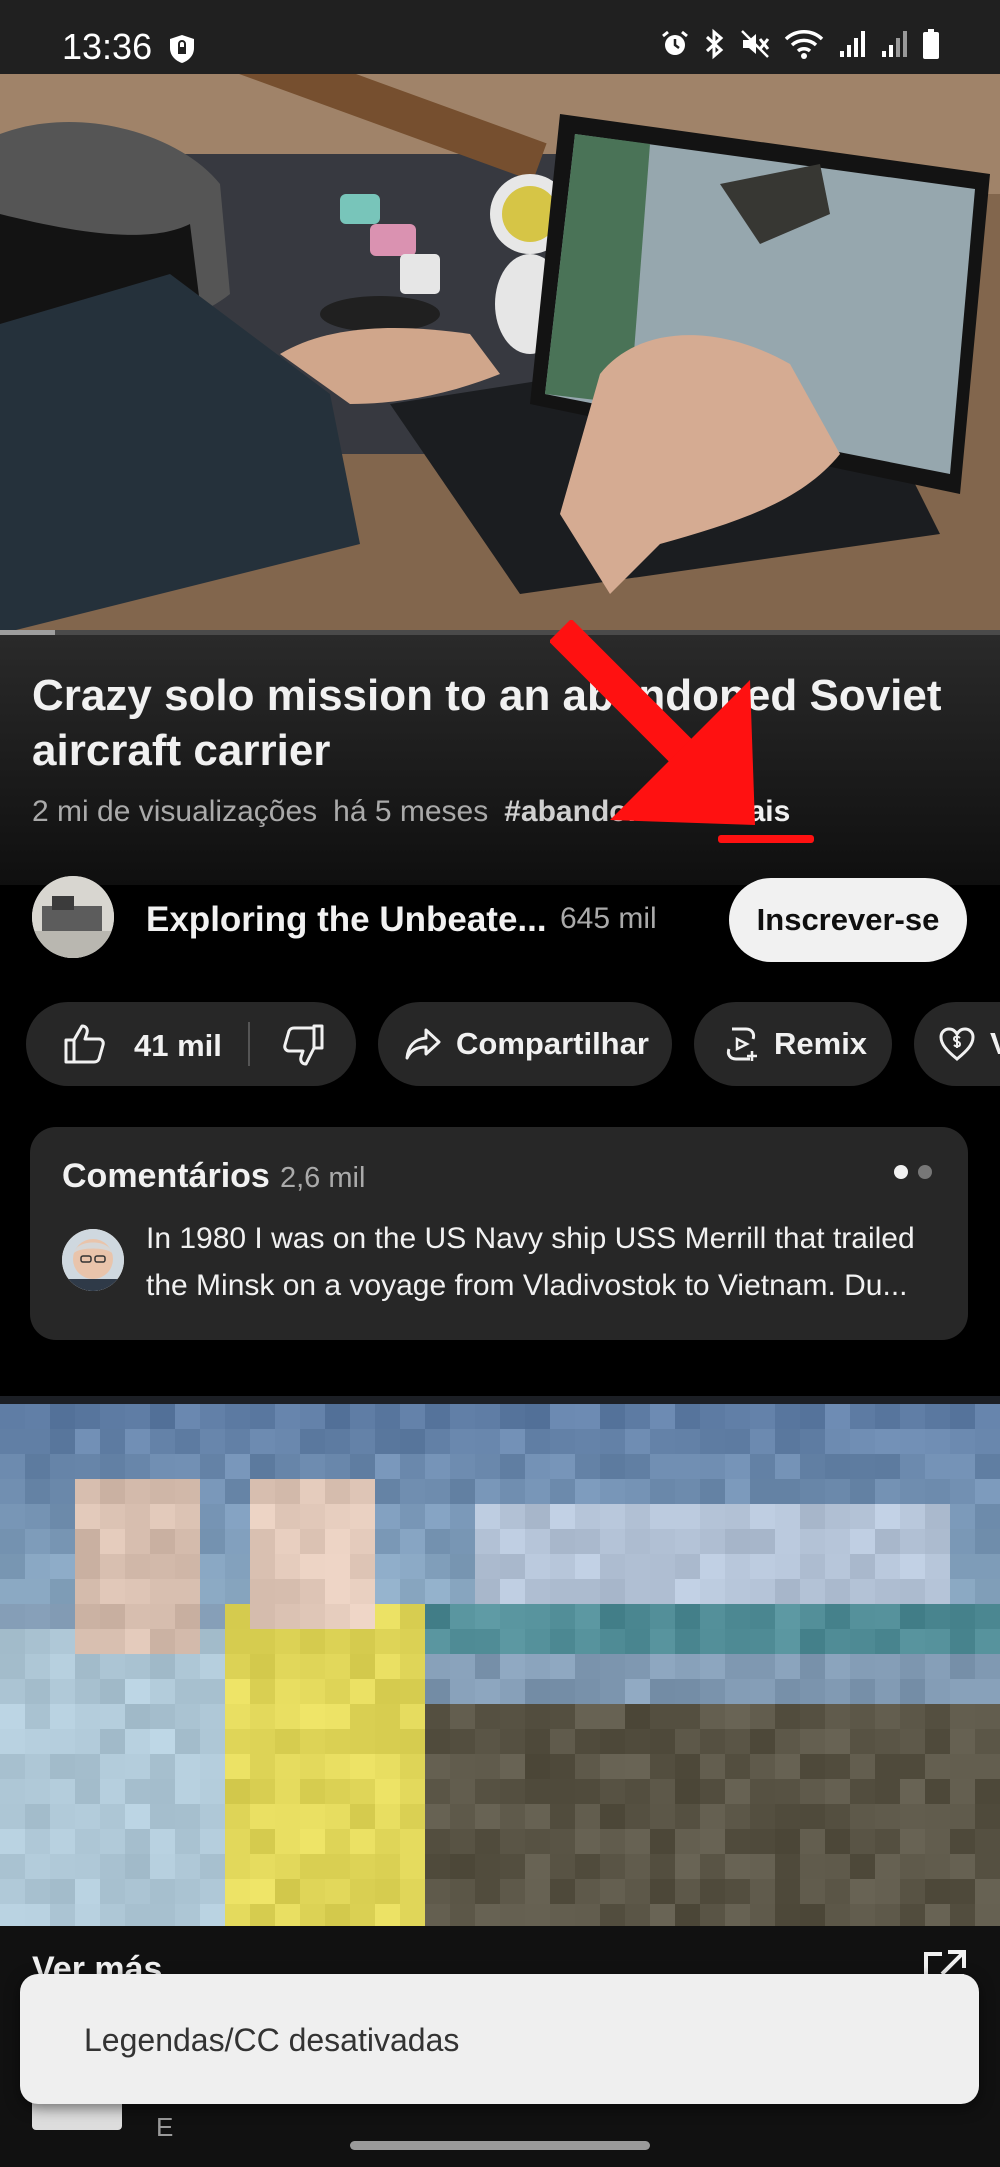 Image resolution: width=1000 pixels, height=2167 pixels. I want to click on thumbs-down-icon, so click(304, 1046).